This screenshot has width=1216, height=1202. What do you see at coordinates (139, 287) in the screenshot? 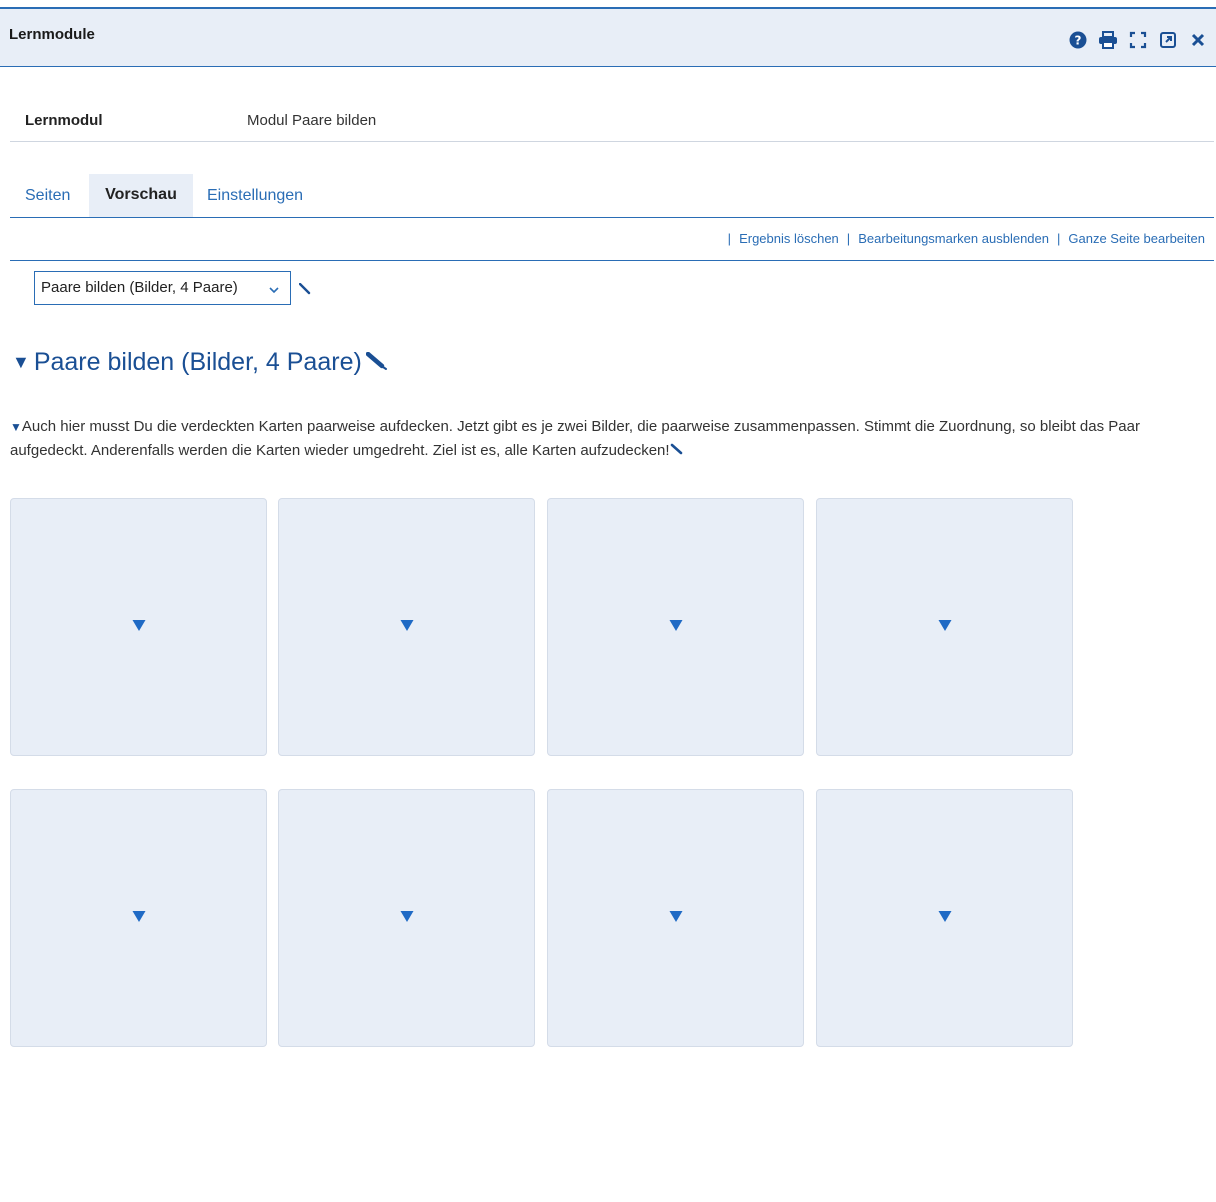
I see `page-select-value: Paare bilden (Bilder, 4 Paare)` at bounding box center [139, 287].